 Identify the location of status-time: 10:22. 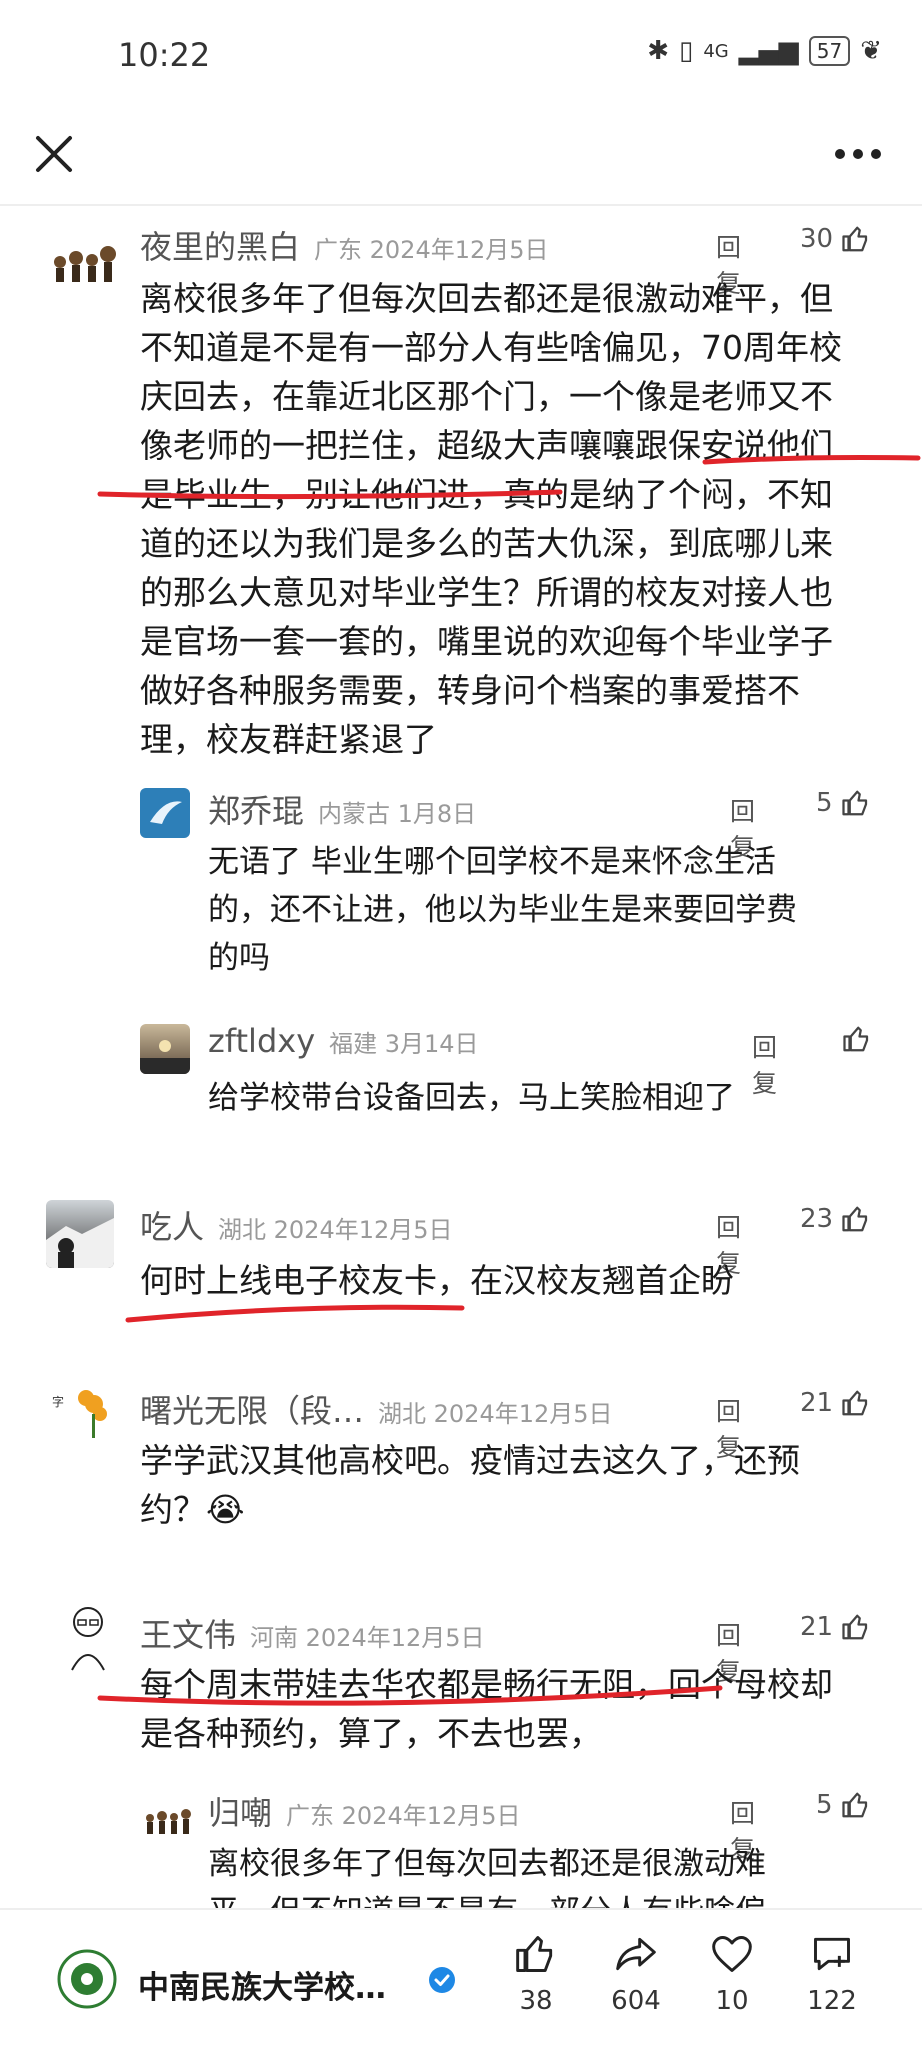
(164, 55).